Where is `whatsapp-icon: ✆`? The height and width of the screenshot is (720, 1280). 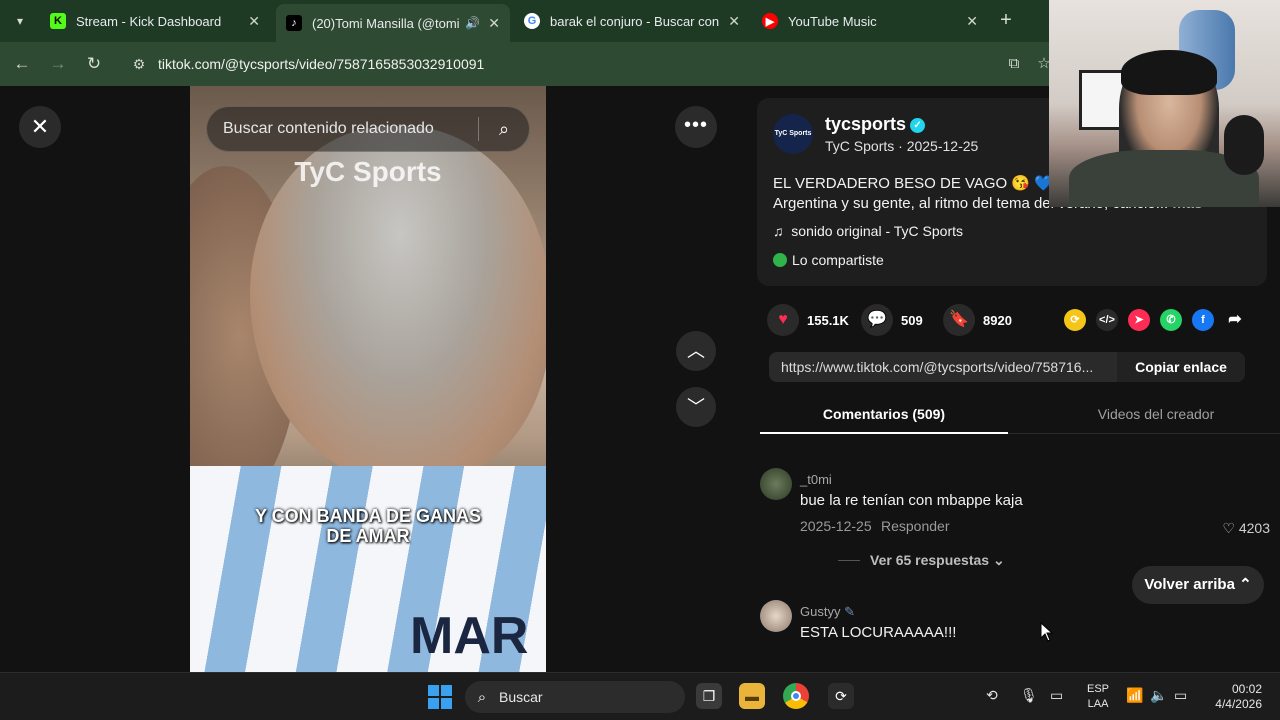
whatsapp-icon: ✆ is located at coordinates (1171, 320).